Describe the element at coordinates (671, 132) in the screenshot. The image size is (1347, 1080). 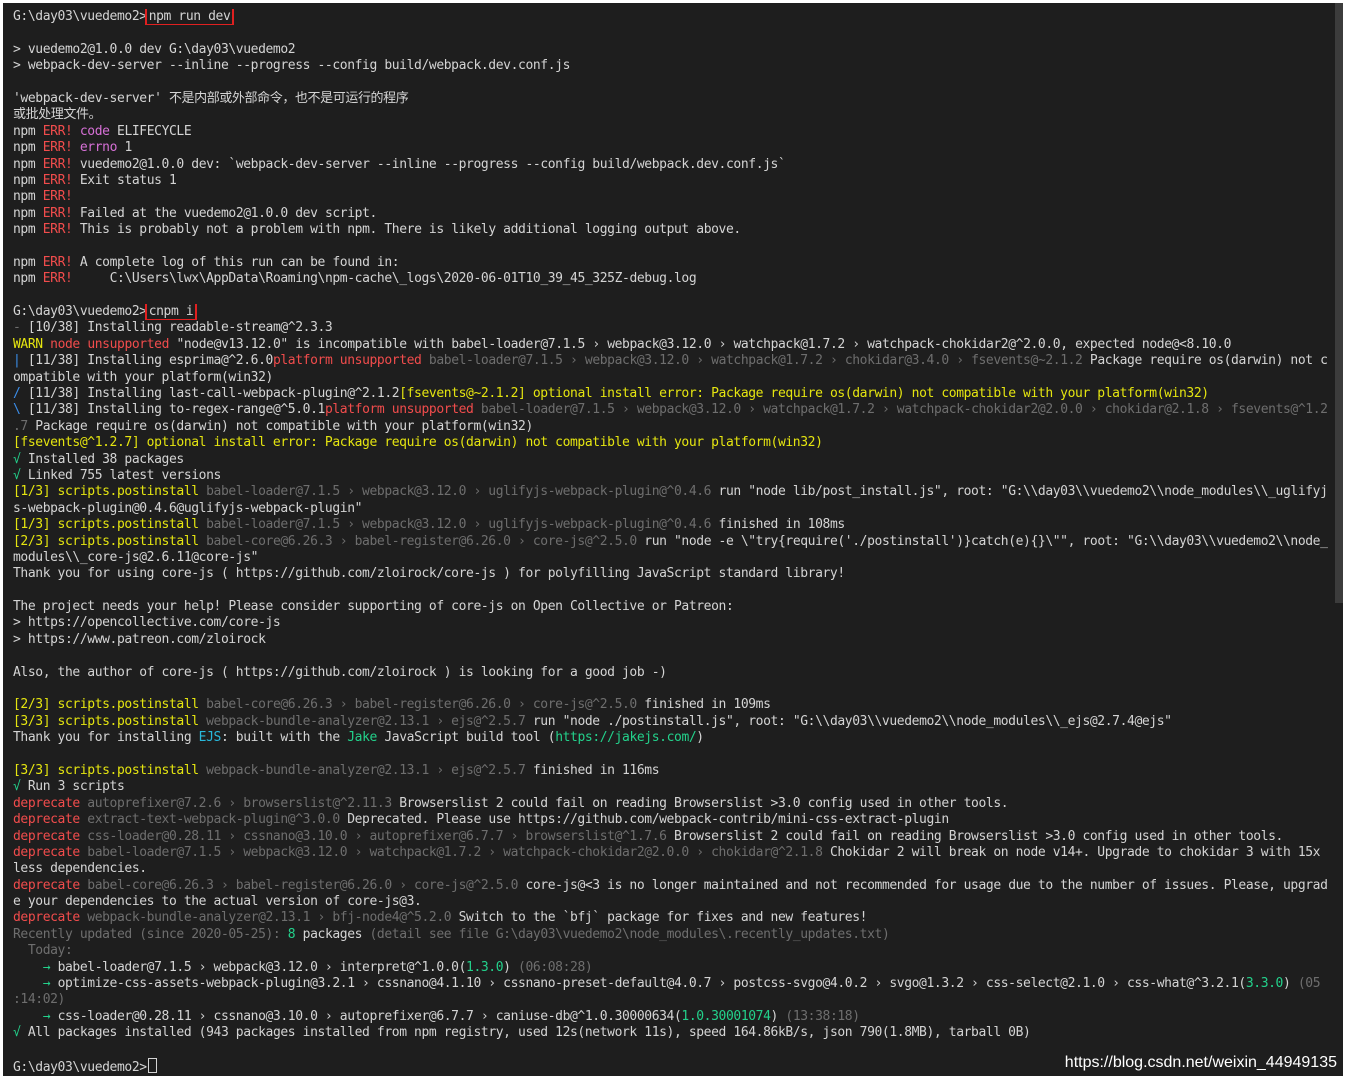
I see `terminal-line: npm ERR! code ELIFECYCLE` at that location.